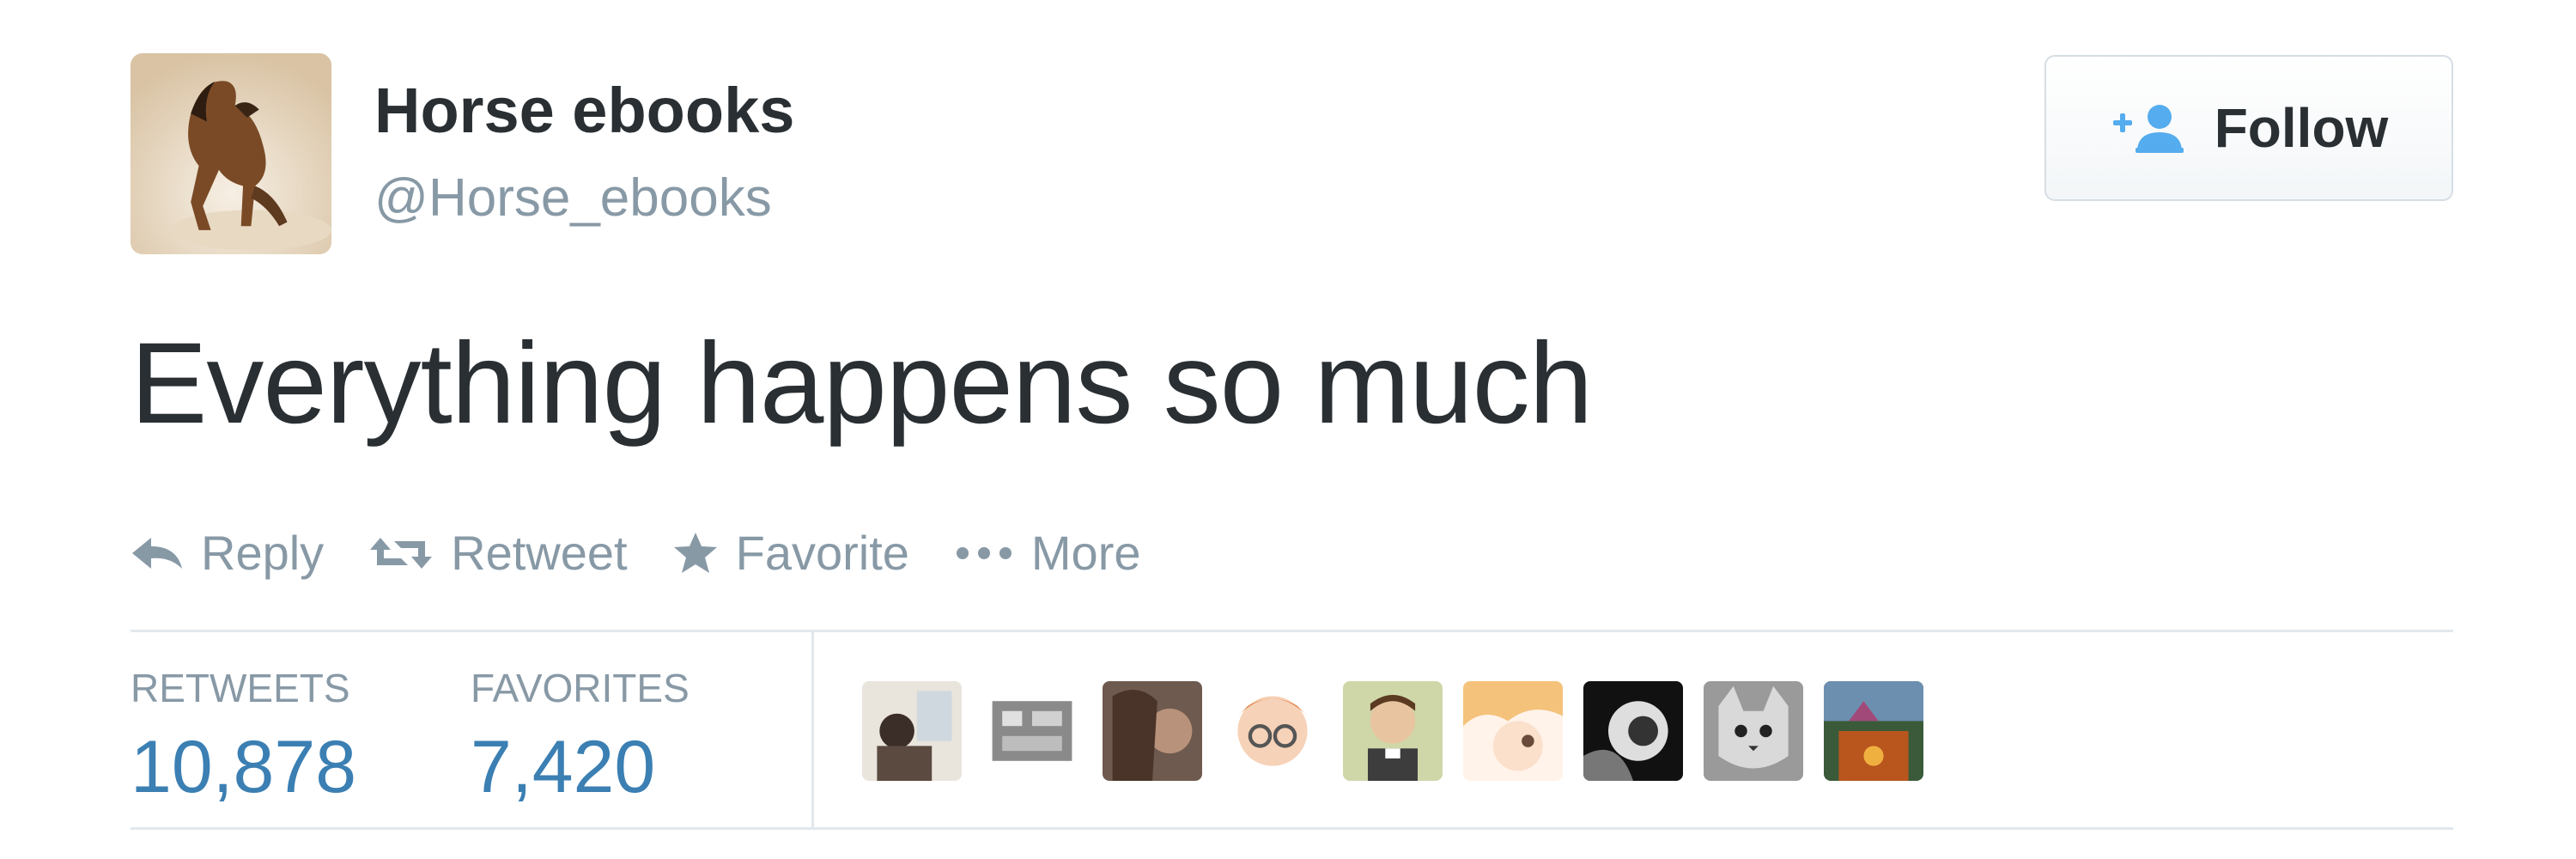  Describe the element at coordinates (695, 553) in the screenshot. I see `star-icon` at that location.